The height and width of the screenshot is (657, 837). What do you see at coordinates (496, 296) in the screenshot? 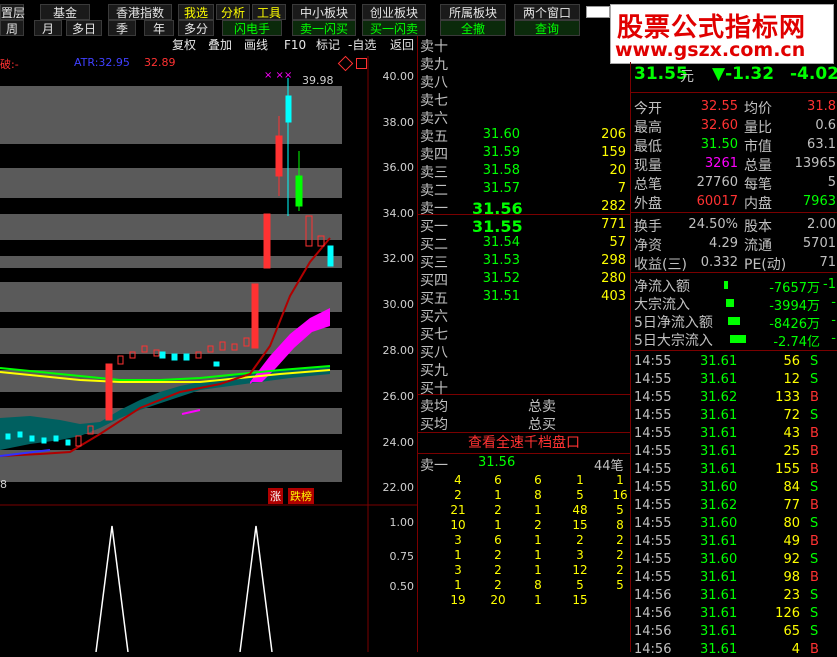
I see `orderbook-buy-price: 31.51` at bounding box center [496, 296].